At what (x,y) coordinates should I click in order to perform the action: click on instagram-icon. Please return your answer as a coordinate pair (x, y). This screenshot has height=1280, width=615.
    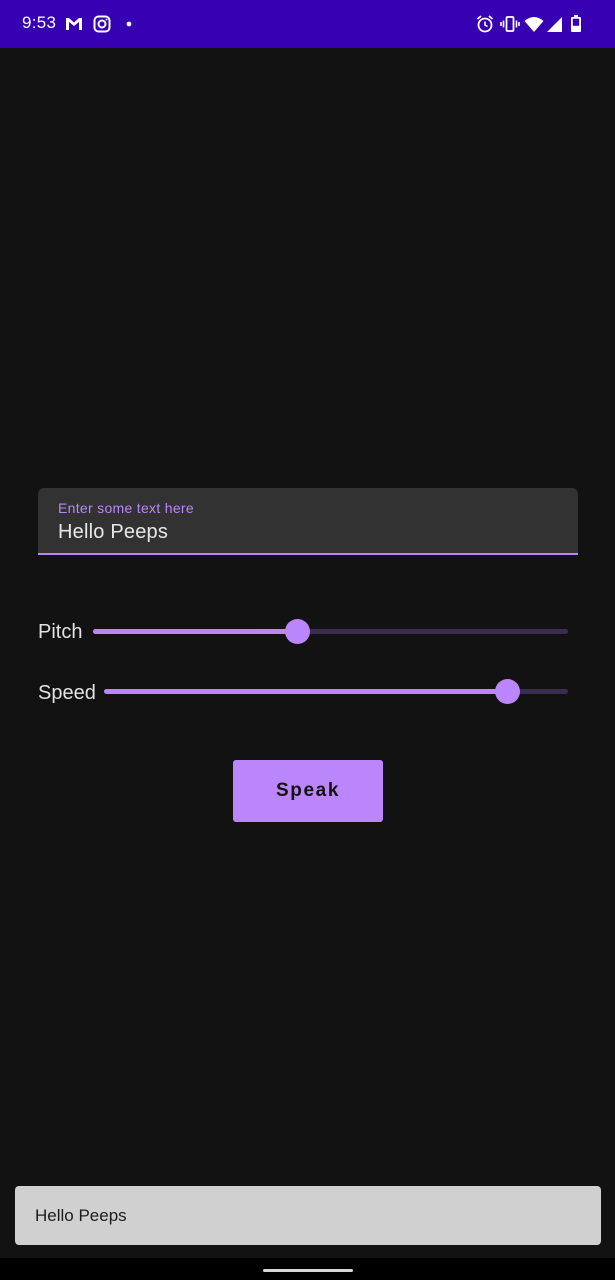
    Looking at the image, I should click on (102, 24).